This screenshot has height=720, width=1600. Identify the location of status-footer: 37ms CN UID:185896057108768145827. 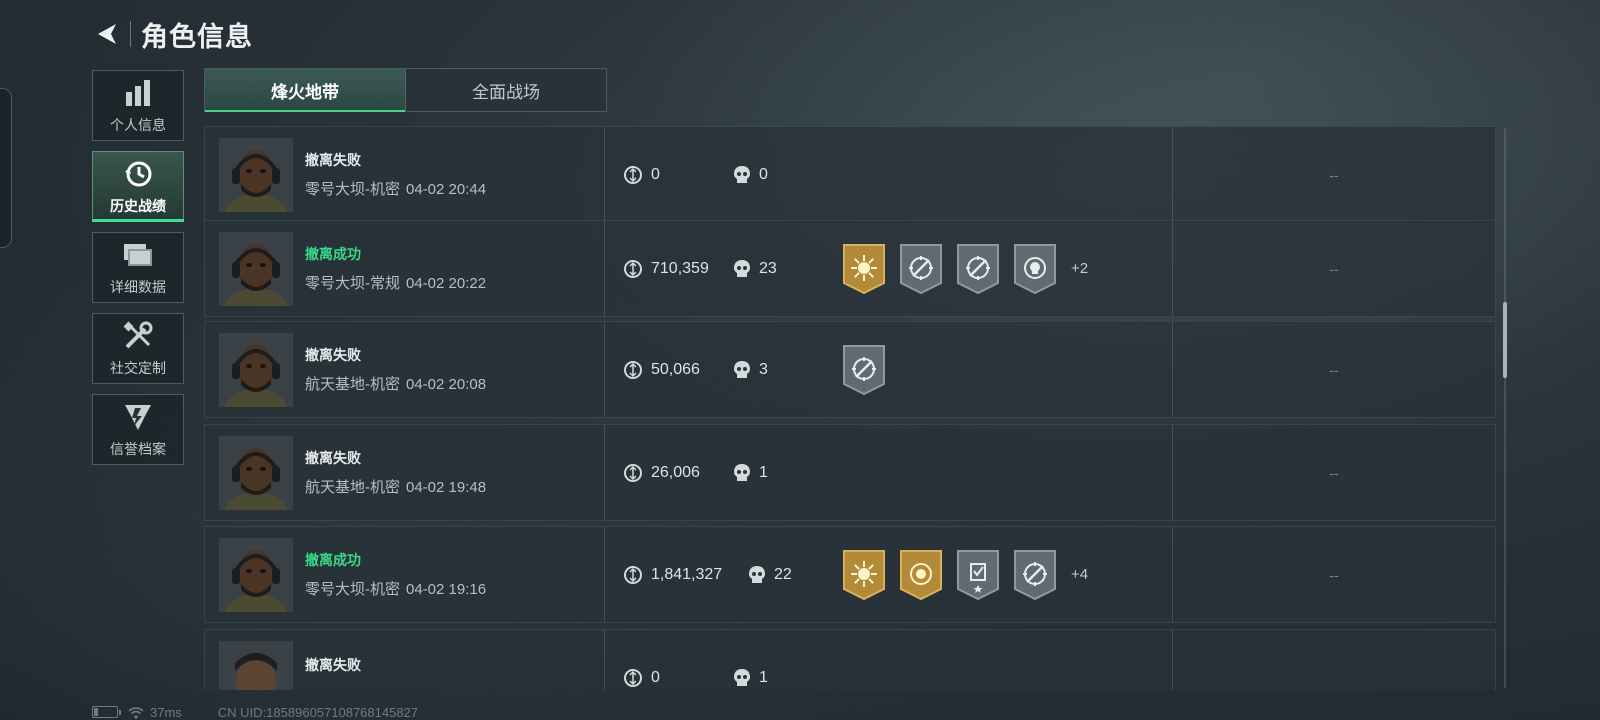
(255, 712).